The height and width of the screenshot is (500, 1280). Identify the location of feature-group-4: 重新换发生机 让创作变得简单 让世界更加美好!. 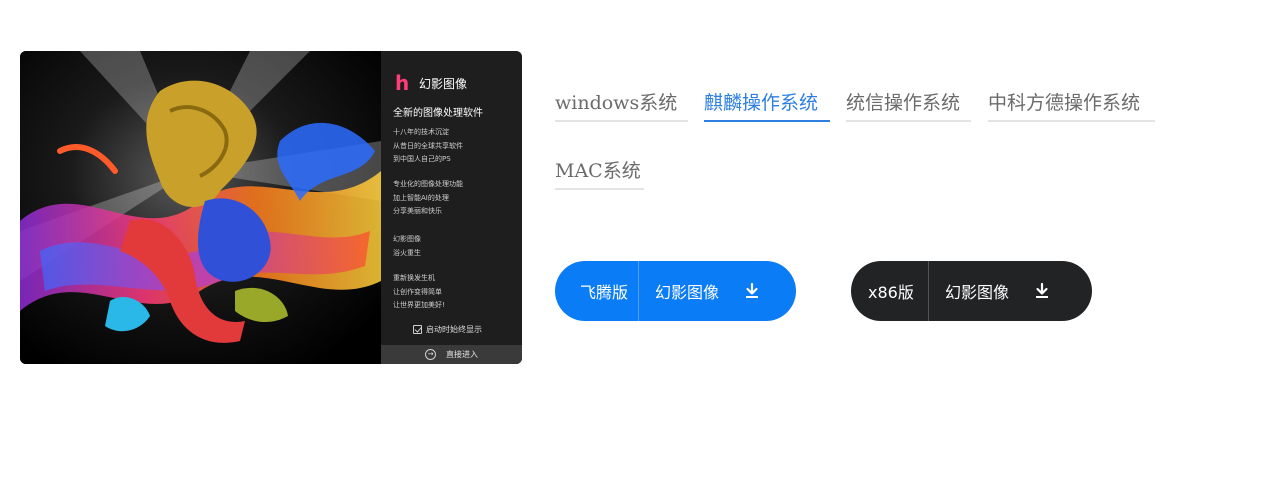
(419, 292).